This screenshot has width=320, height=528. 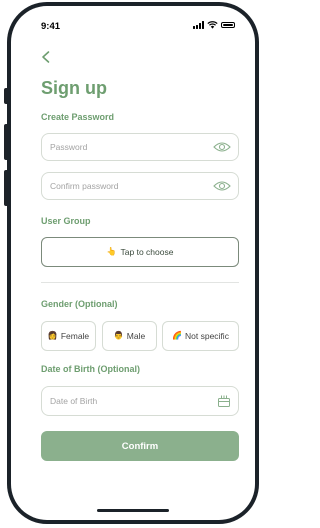 I want to click on back-arrow-icon, so click(x=46, y=57).